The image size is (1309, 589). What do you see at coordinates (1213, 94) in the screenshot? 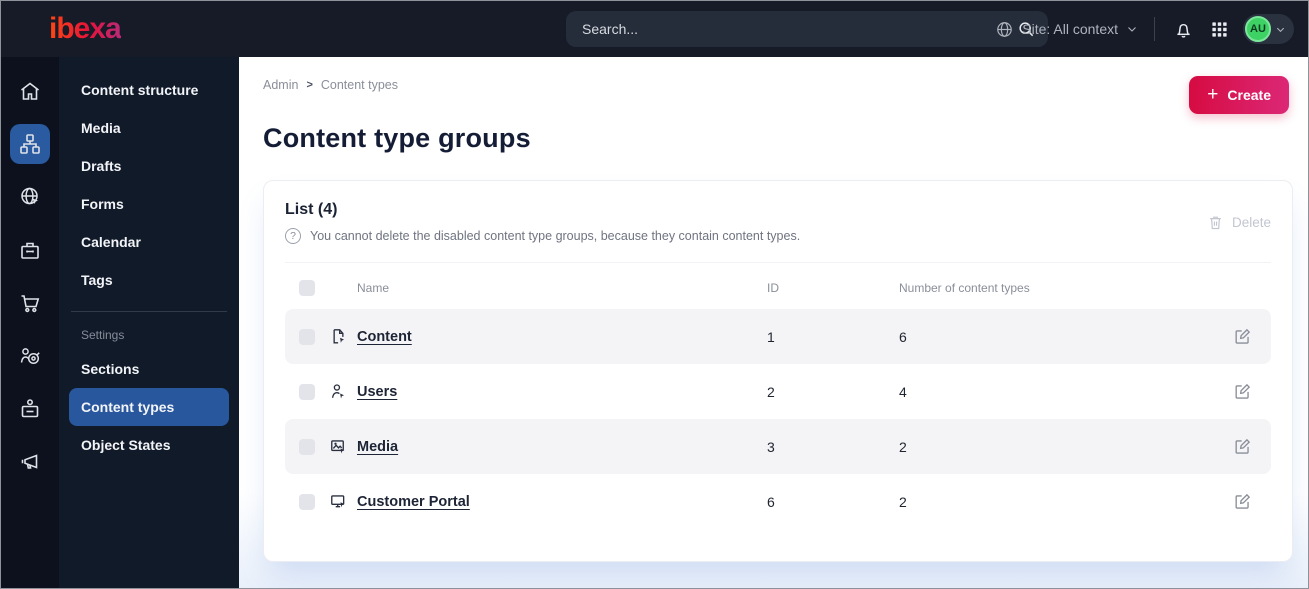
I see `plus-icon: +` at bounding box center [1213, 94].